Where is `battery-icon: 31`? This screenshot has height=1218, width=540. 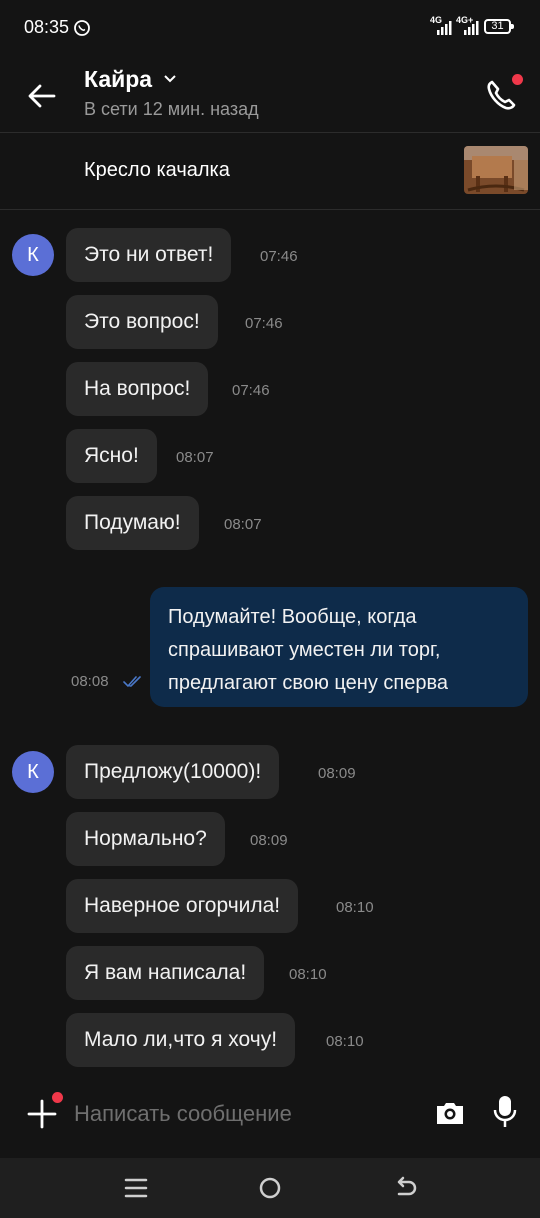 battery-icon: 31 is located at coordinates (499, 26).